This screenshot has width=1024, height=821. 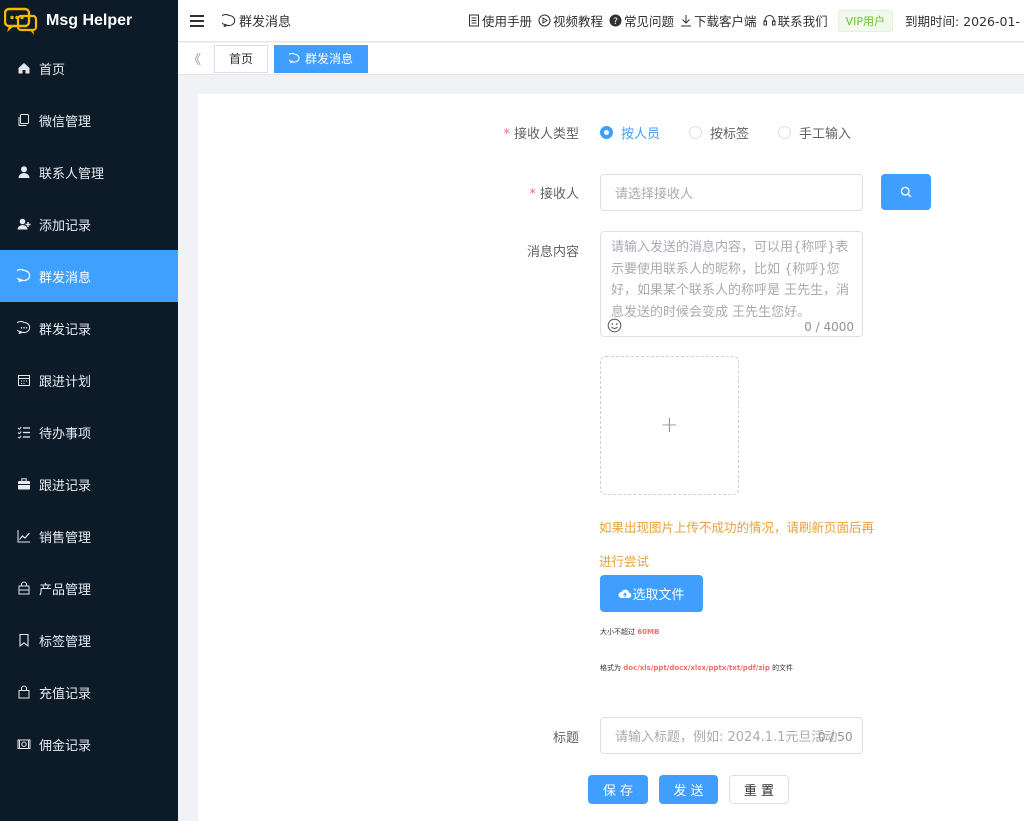 I want to click on sidebar-item-label: 待办事项, so click(x=65, y=434).